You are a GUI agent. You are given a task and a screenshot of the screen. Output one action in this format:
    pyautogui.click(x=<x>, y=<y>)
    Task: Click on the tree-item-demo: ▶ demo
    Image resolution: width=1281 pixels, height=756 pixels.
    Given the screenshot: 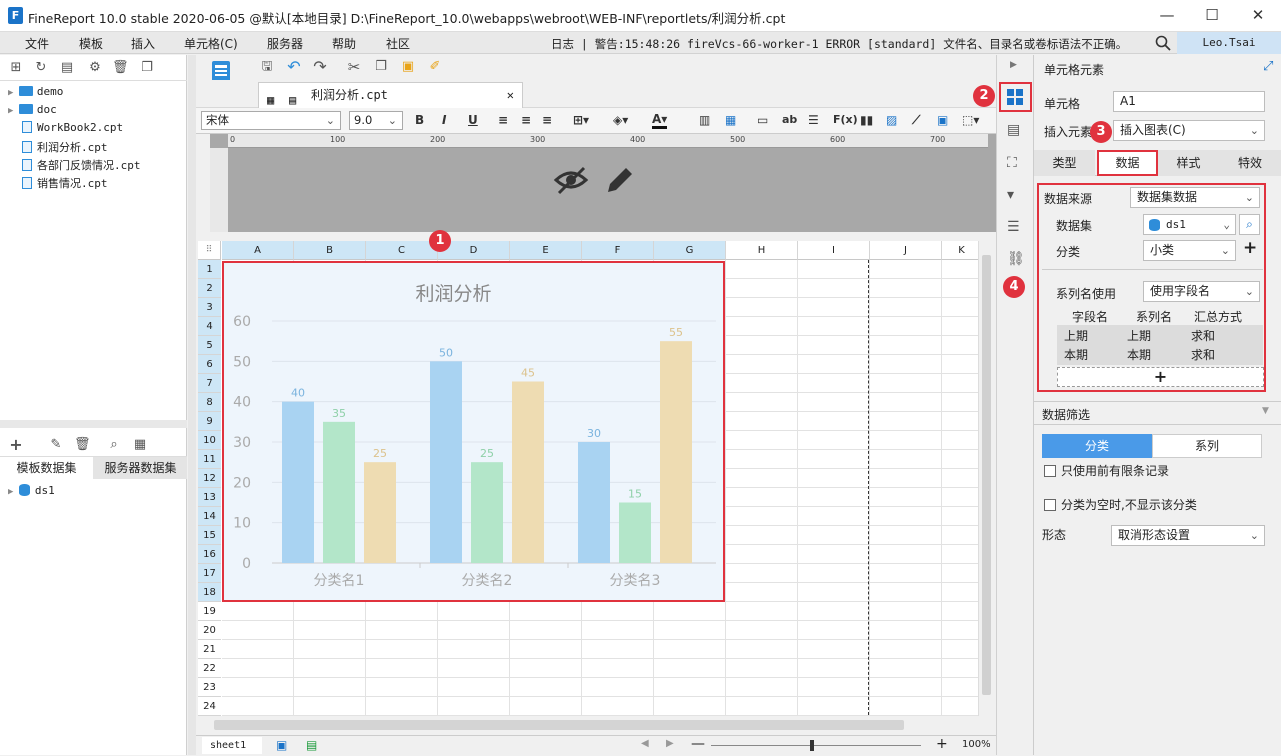 What is the action you would take?
    pyautogui.click(x=35, y=91)
    